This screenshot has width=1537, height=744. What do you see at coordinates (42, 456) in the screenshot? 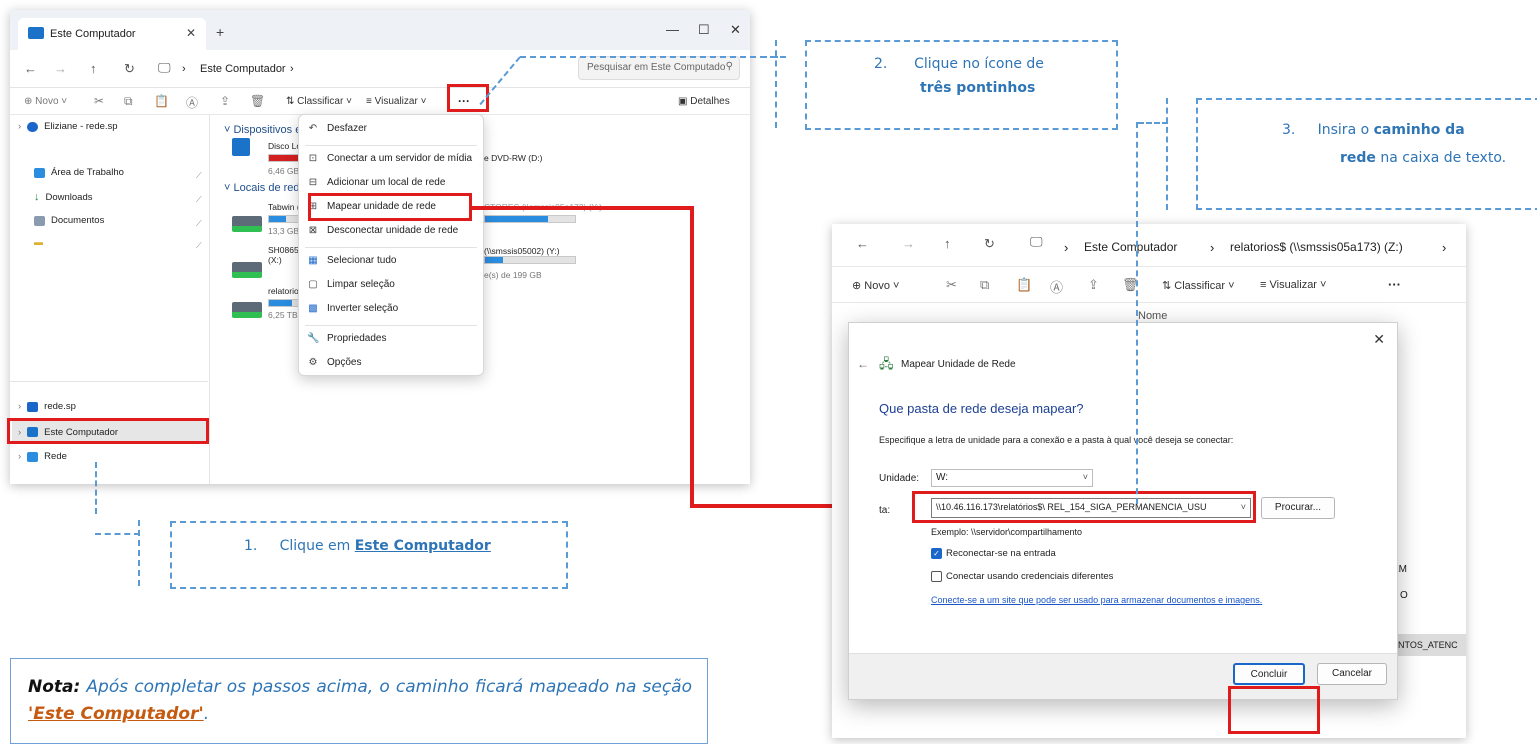
I see `sidebar-item-rede: › Rede` at bounding box center [42, 456].